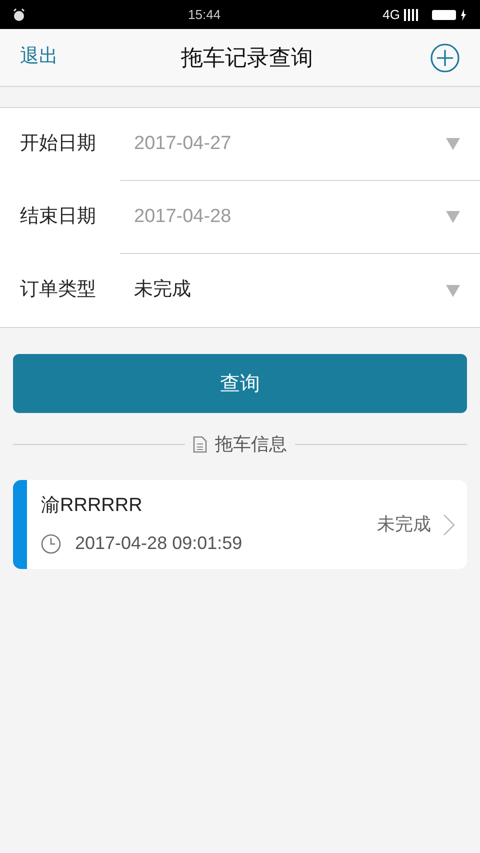 The height and width of the screenshot is (853, 480). Describe the element at coordinates (300, 217) in the screenshot. I see `date-field: 2017-04-28` at that location.